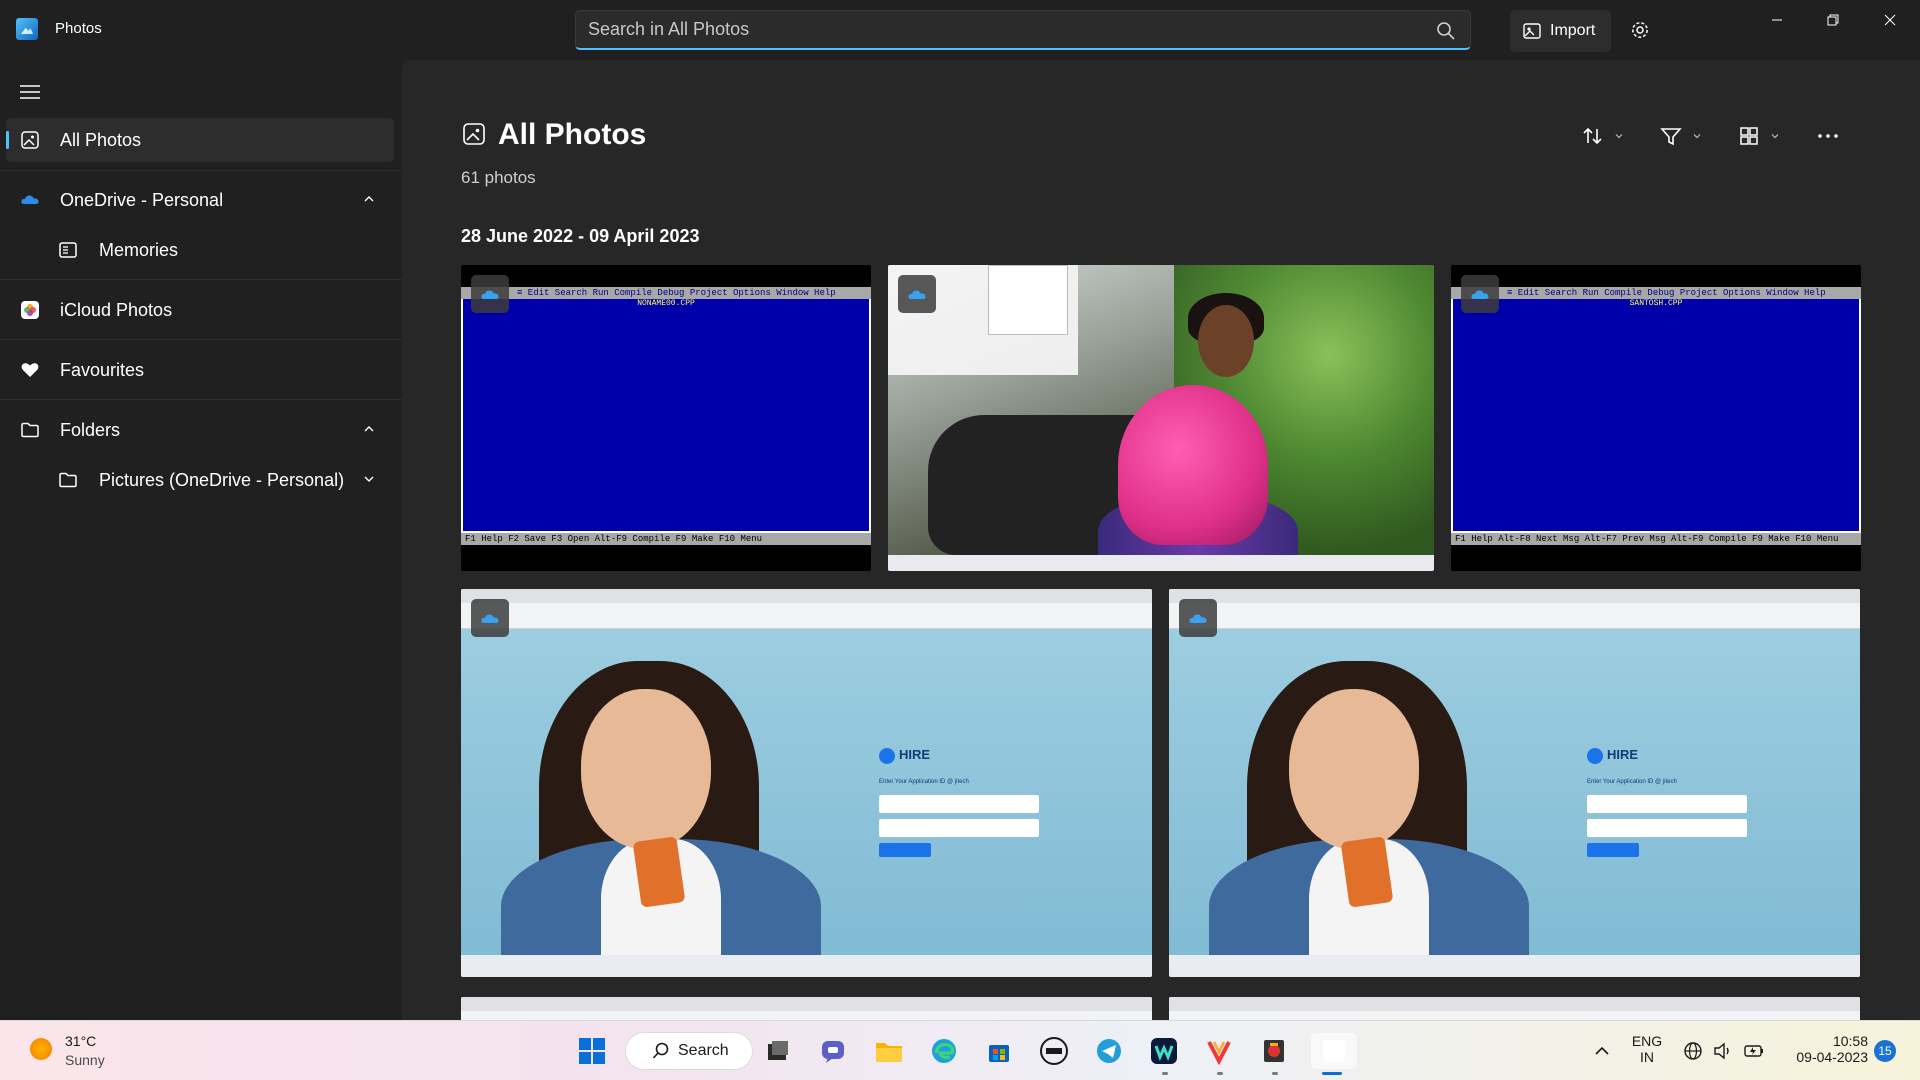 The image size is (1920, 1080). What do you see at coordinates (116, 309) in the screenshot?
I see `sidebar-item-label: iCloud Photos` at bounding box center [116, 309].